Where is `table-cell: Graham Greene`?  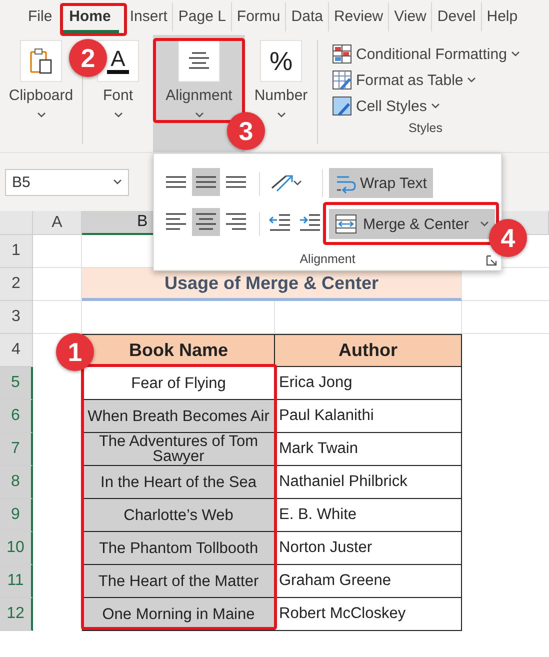 table-cell: Graham Greene is located at coordinates (368, 581).